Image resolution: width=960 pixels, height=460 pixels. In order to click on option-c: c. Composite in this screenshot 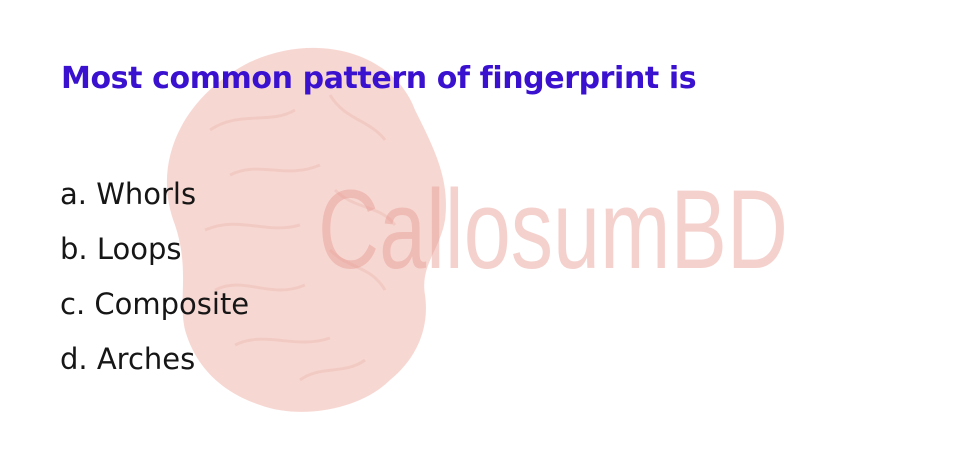, I will do `click(155, 304)`.